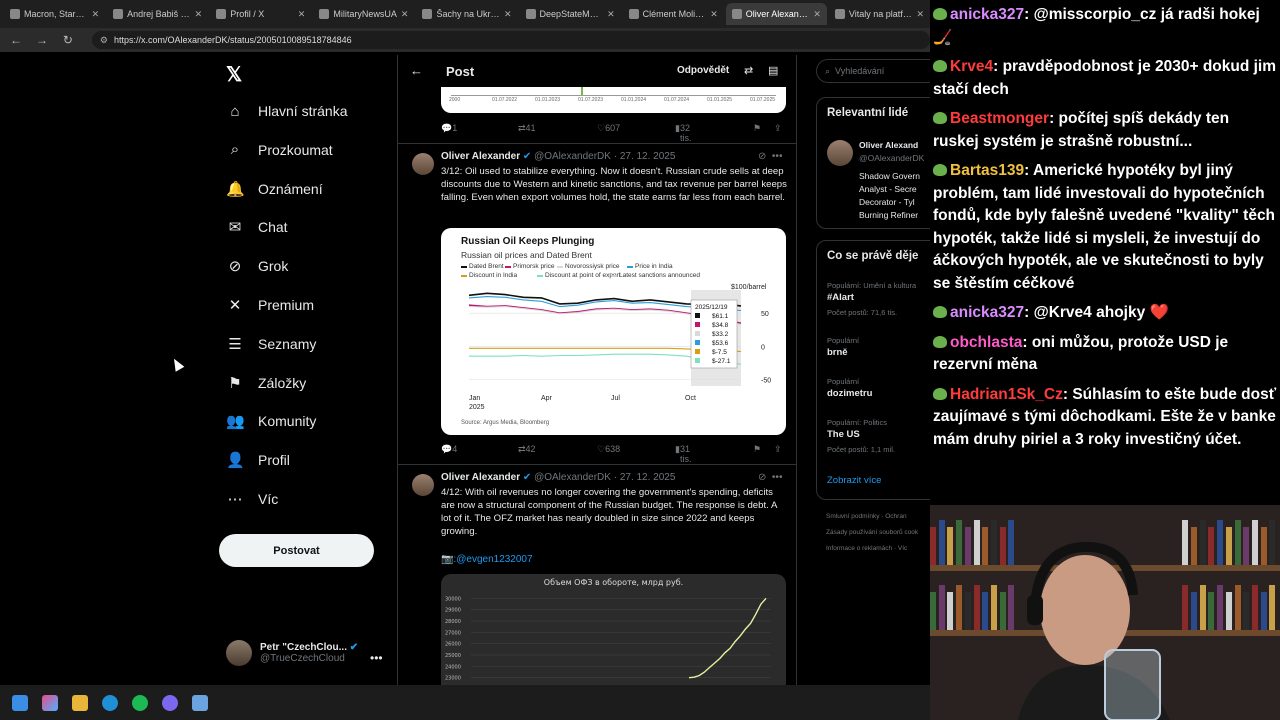  Describe the element at coordinates (748, 70) in the screenshot. I see `settings-sliders-icon: ⇄` at that location.